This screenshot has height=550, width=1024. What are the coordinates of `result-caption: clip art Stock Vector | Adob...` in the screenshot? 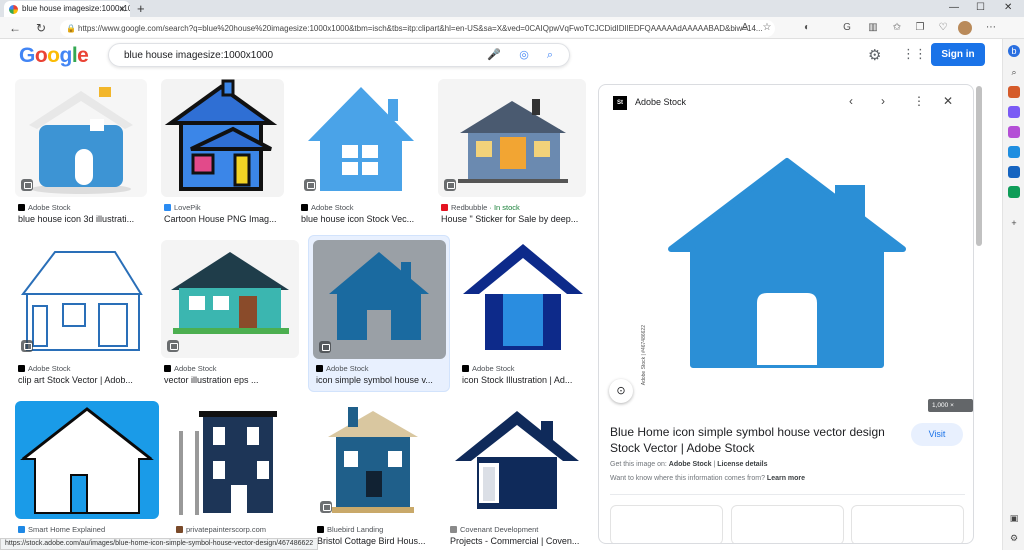 It's located at (83, 380).